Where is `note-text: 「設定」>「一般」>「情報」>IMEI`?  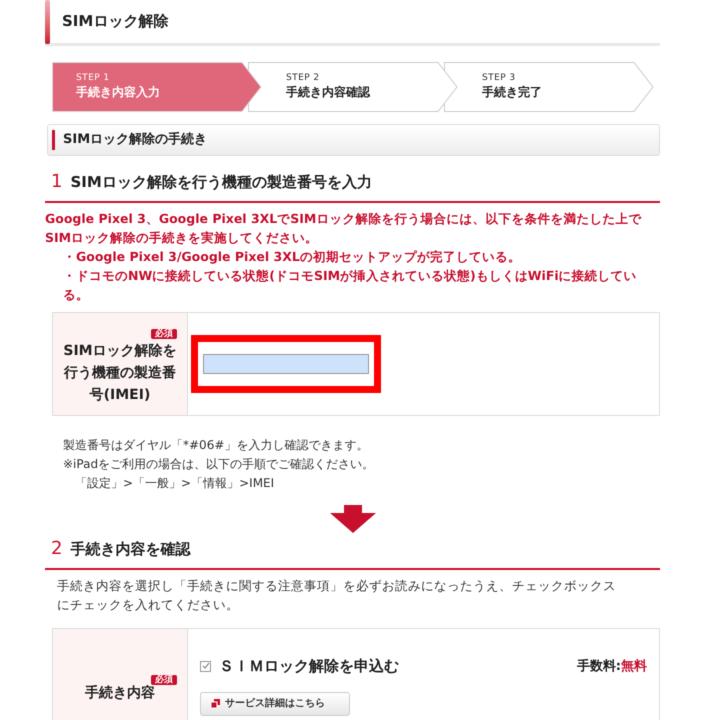
note-text: 「設定」>「一般」>「情報」>IMEI is located at coordinates (175, 483).